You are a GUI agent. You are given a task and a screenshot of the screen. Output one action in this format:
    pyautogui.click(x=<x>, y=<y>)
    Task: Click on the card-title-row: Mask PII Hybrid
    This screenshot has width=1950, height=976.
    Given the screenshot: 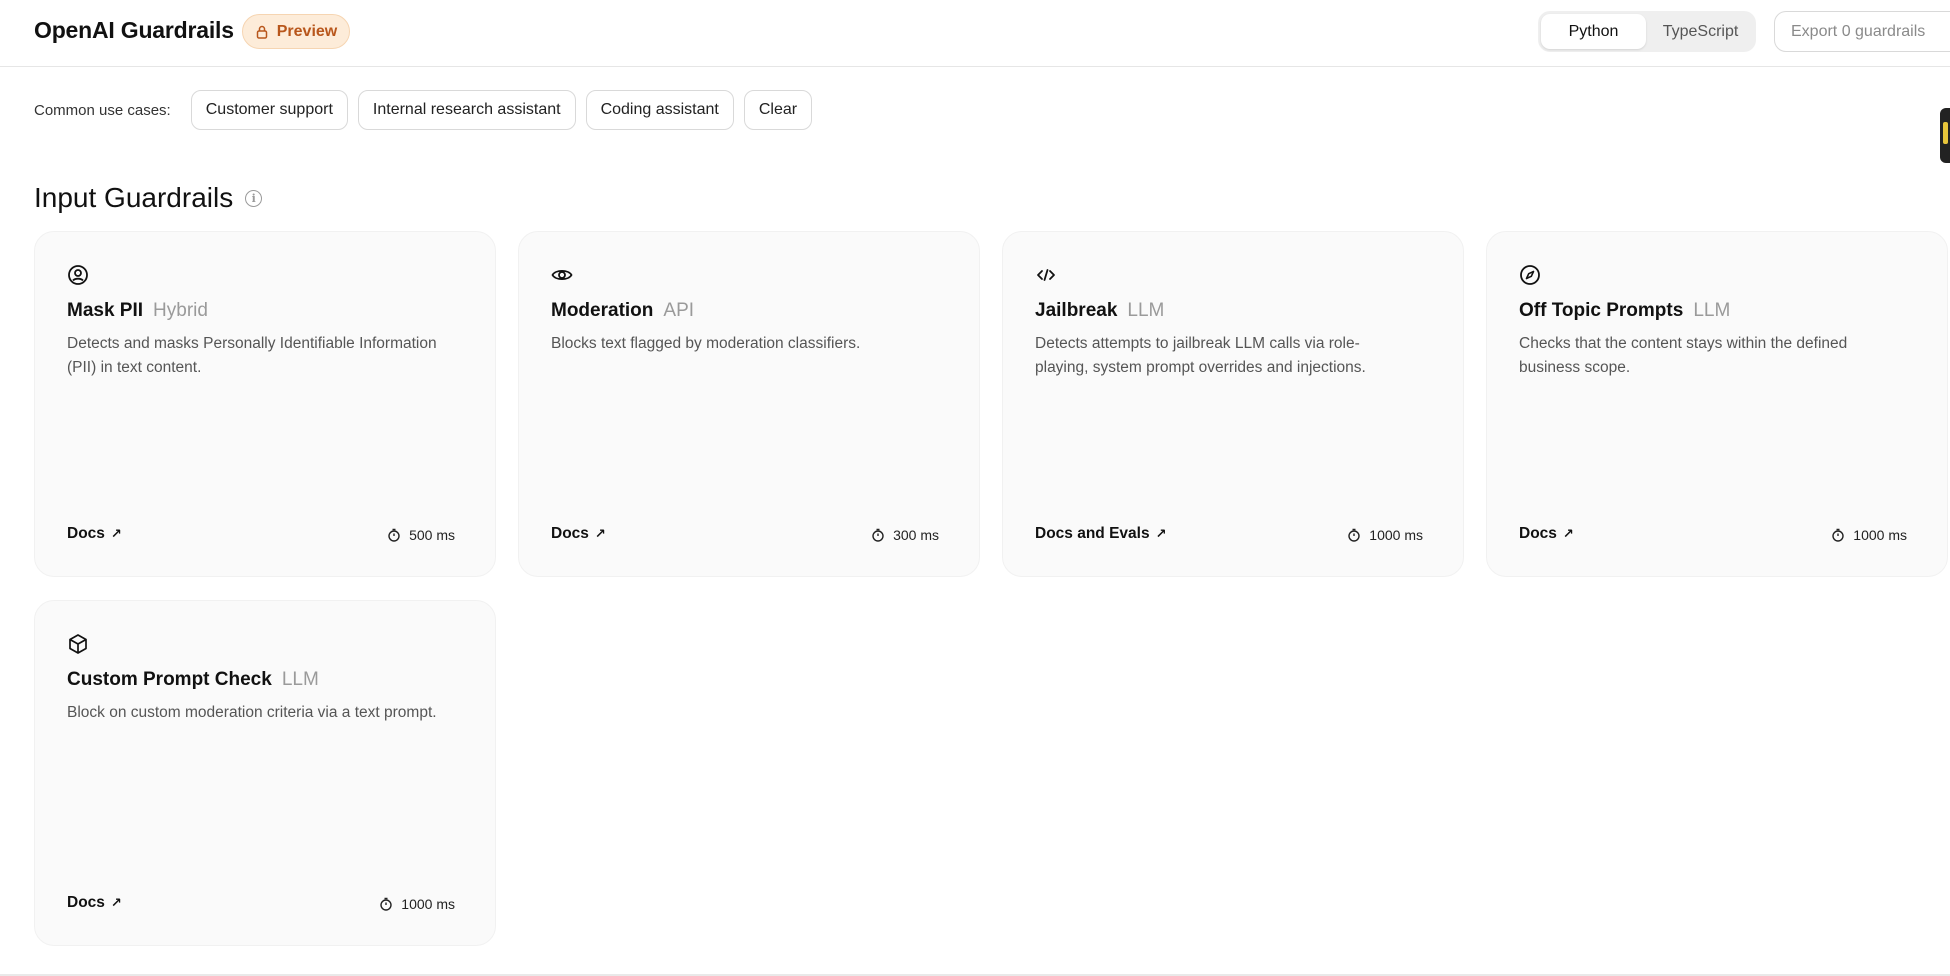 What is the action you would take?
    pyautogui.click(x=137, y=311)
    